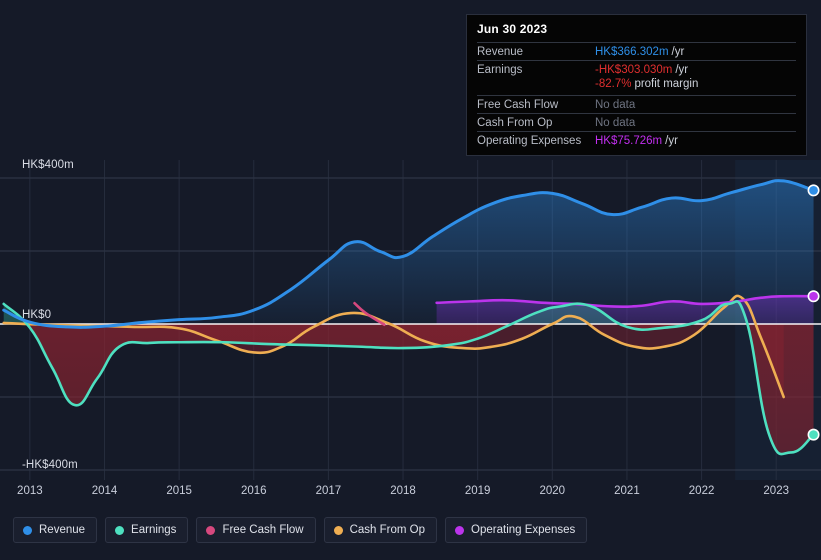  Describe the element at coordinates (403, 491) in the screenshot. I see `x-axis-tick-label: 2018` at that location.